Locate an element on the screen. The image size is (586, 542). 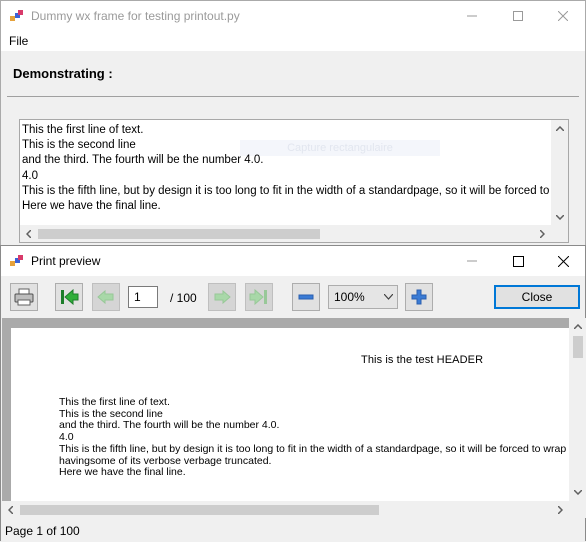
demonstrating-label: Demonstrating : is located at coordinates (63, 73).